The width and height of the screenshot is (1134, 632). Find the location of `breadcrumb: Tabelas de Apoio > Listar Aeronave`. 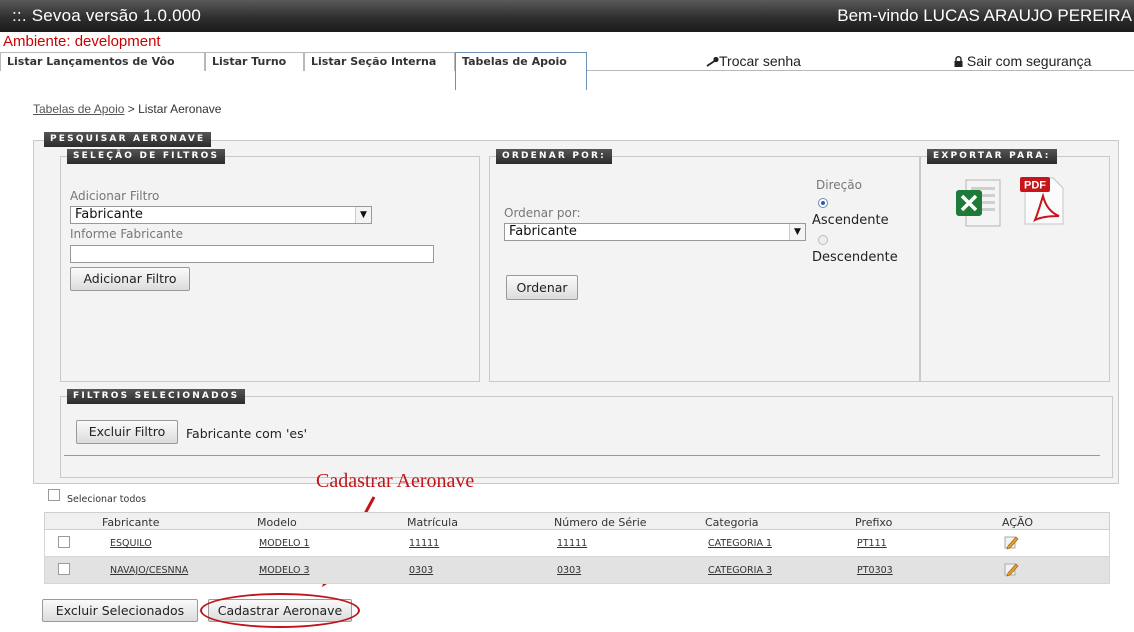

breadcrumb: Tabelas de Apoio > Listar Aeronave is located at coordinates (127, 109).